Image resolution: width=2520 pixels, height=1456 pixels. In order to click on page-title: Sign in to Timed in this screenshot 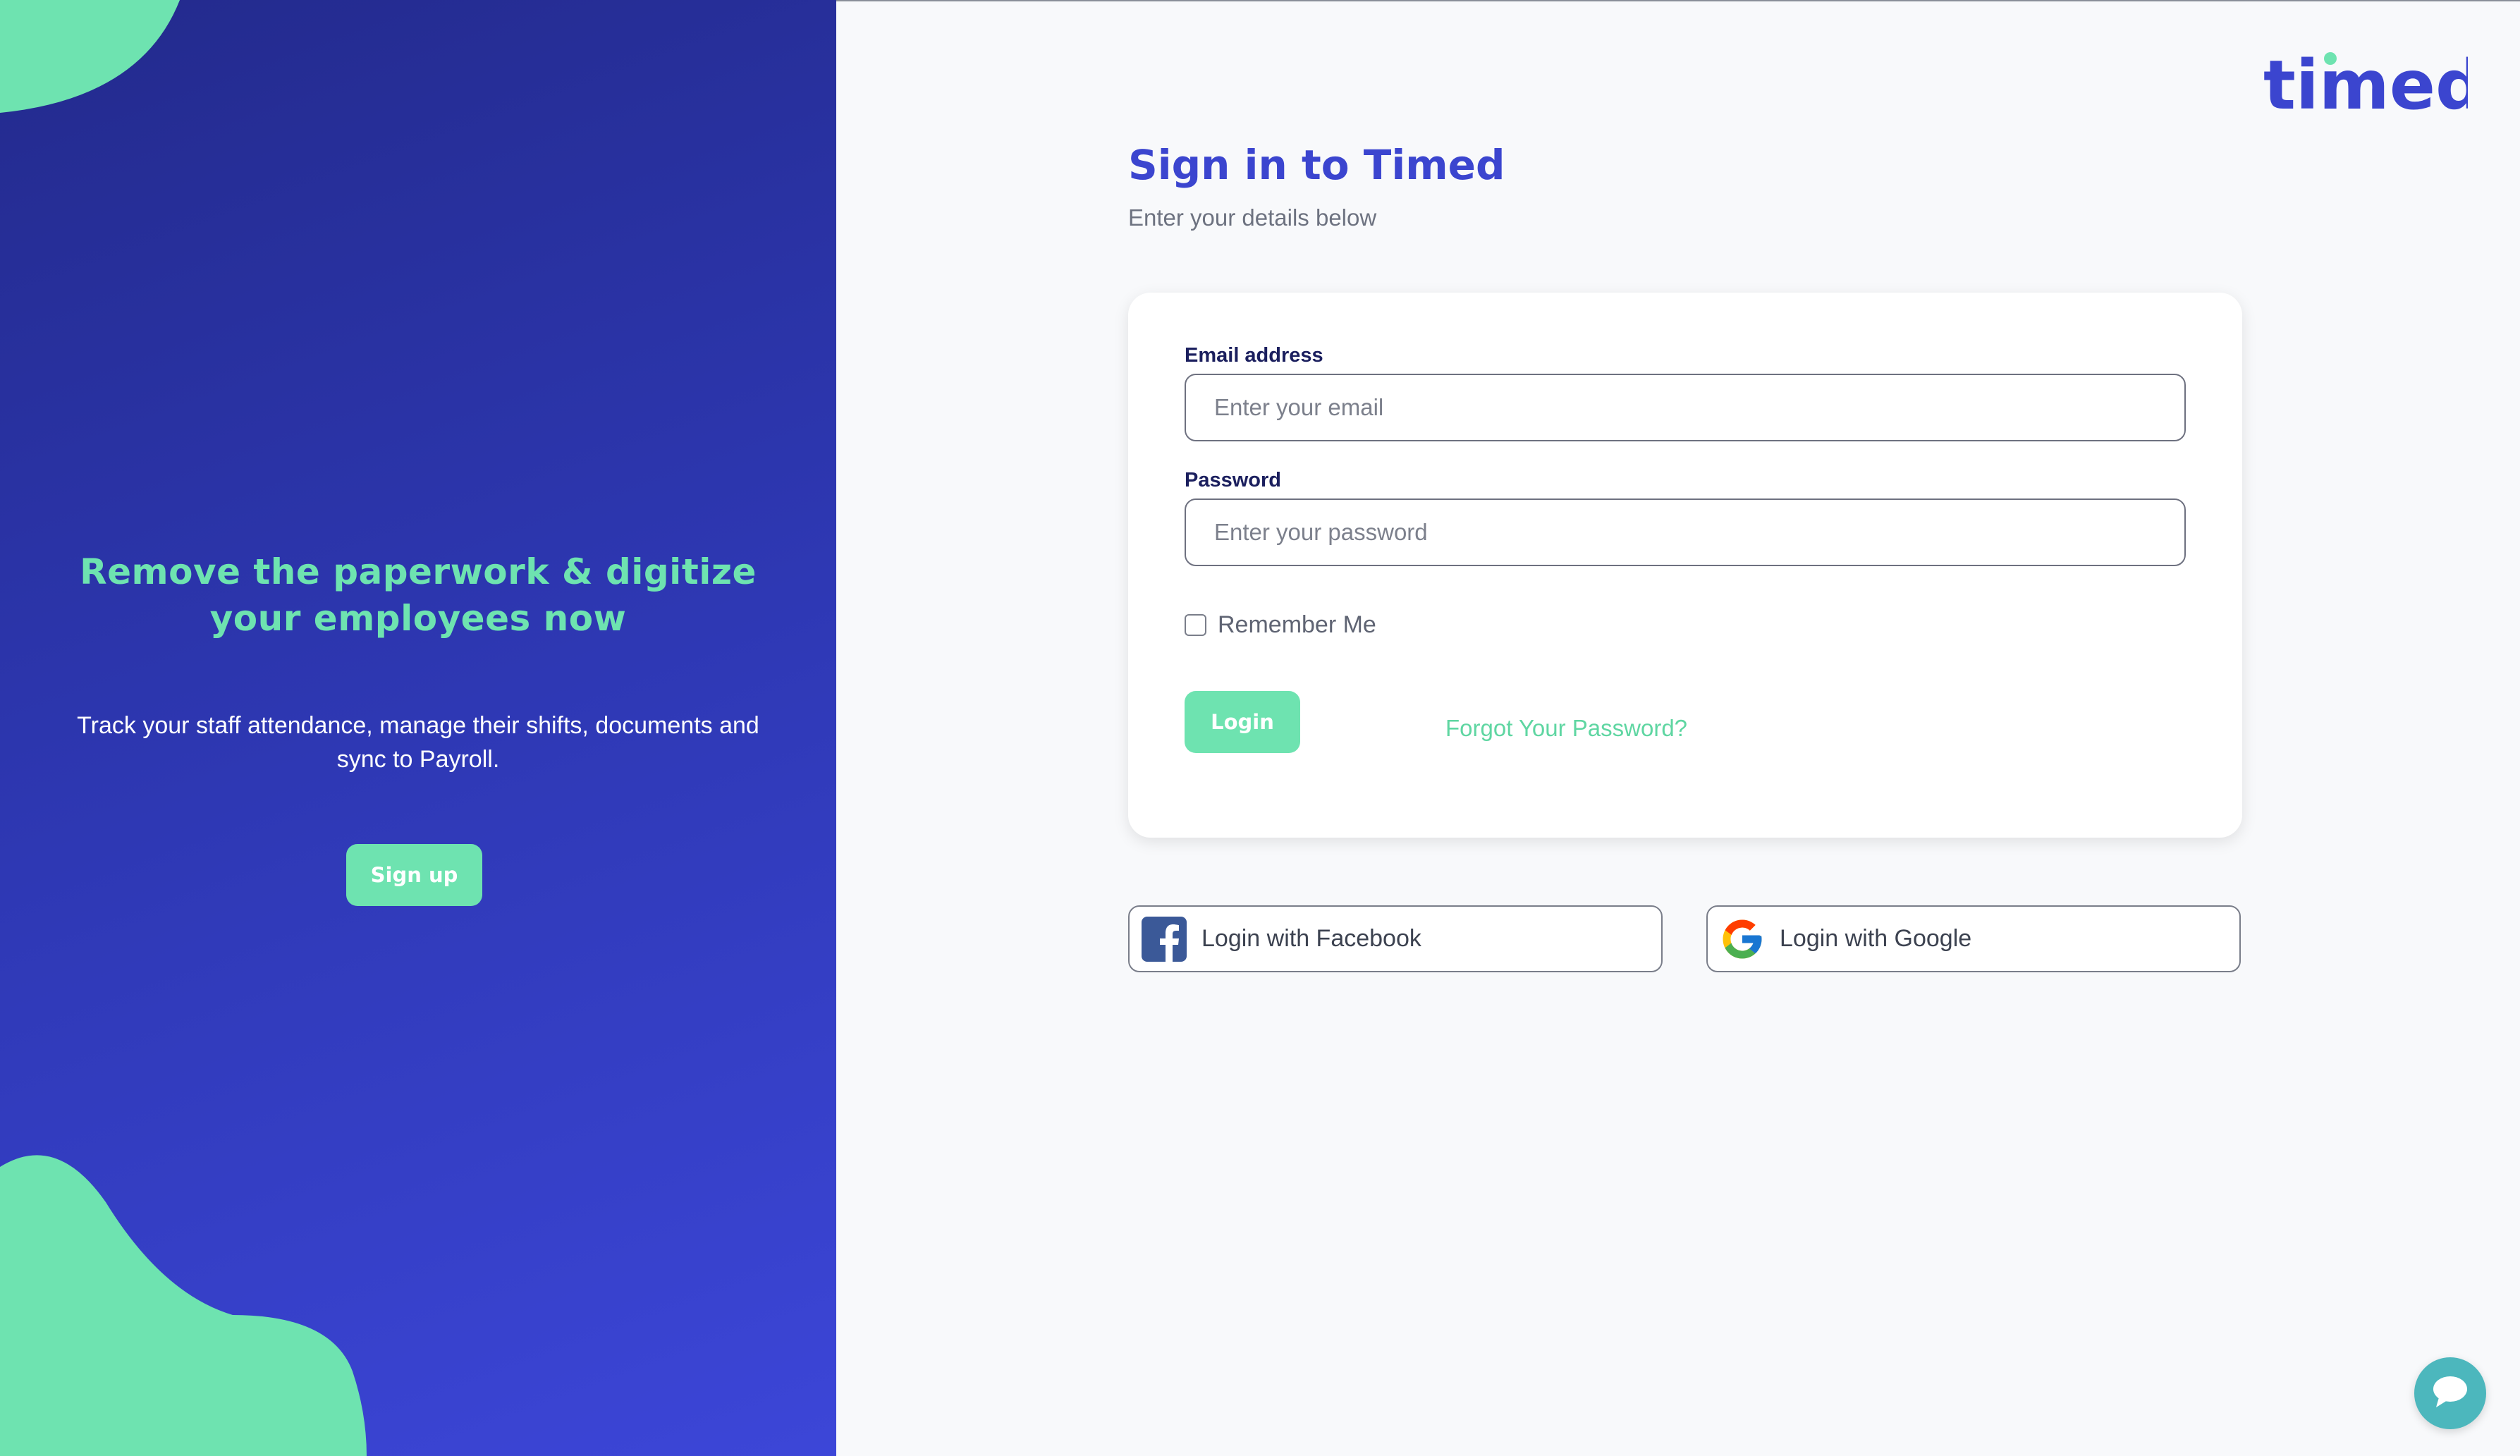, I will do `click(1316, 165)`.